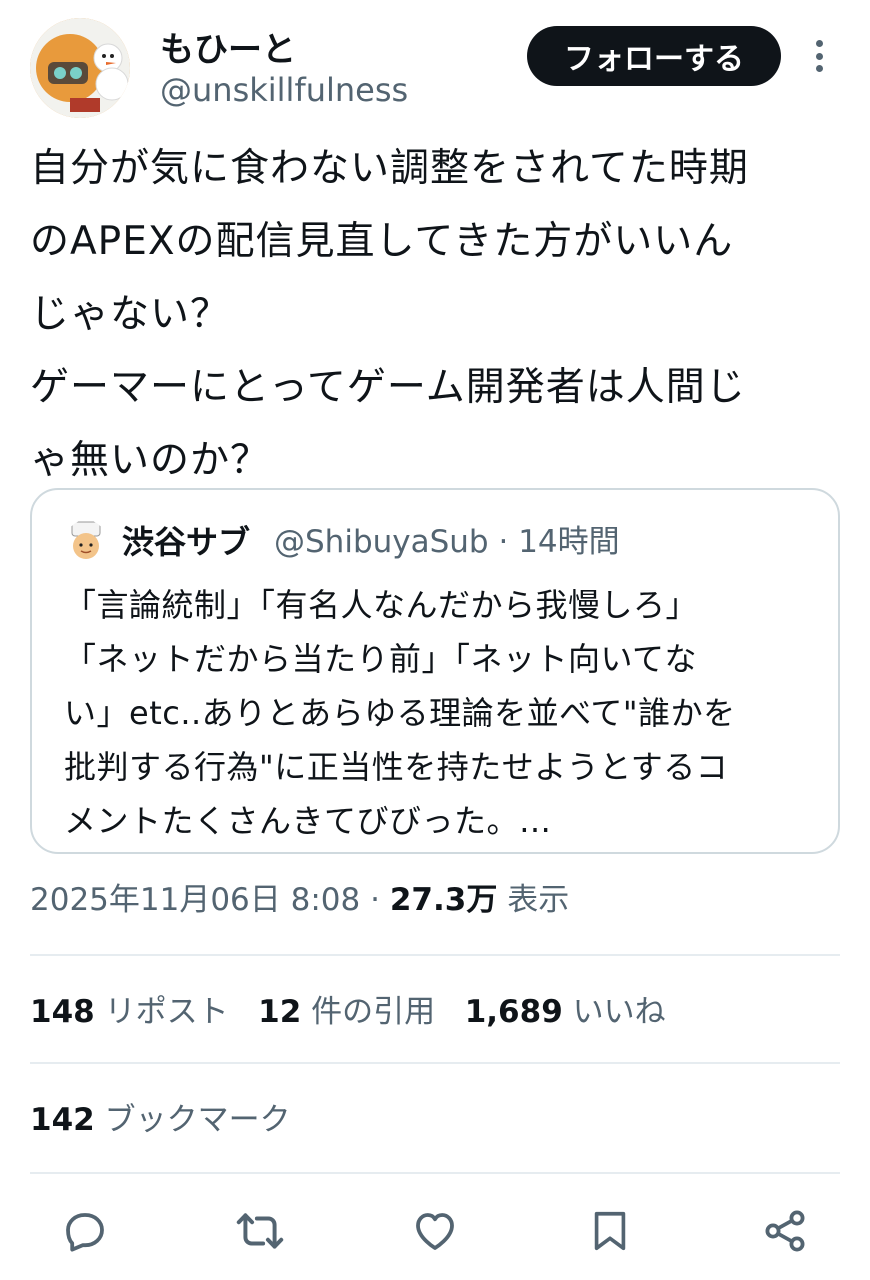  I want to click on quotes-stat: 12 件の引用, so click(346, 1012).